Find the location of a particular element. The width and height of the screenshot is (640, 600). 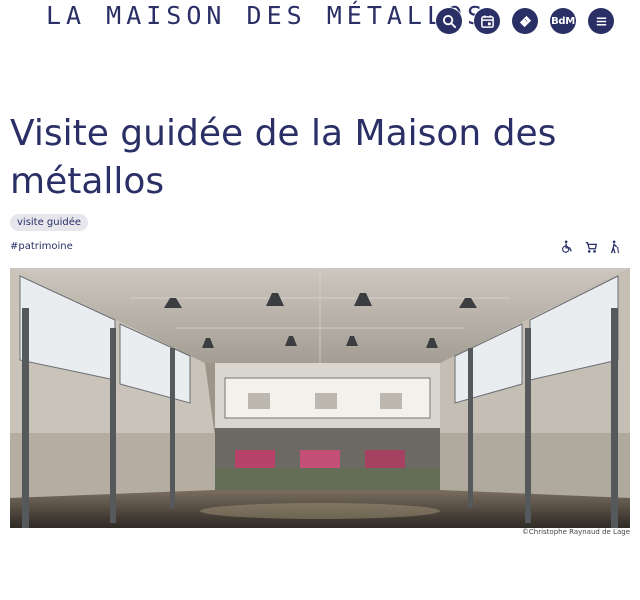

agenda-button is located at coordinates (487, 21).